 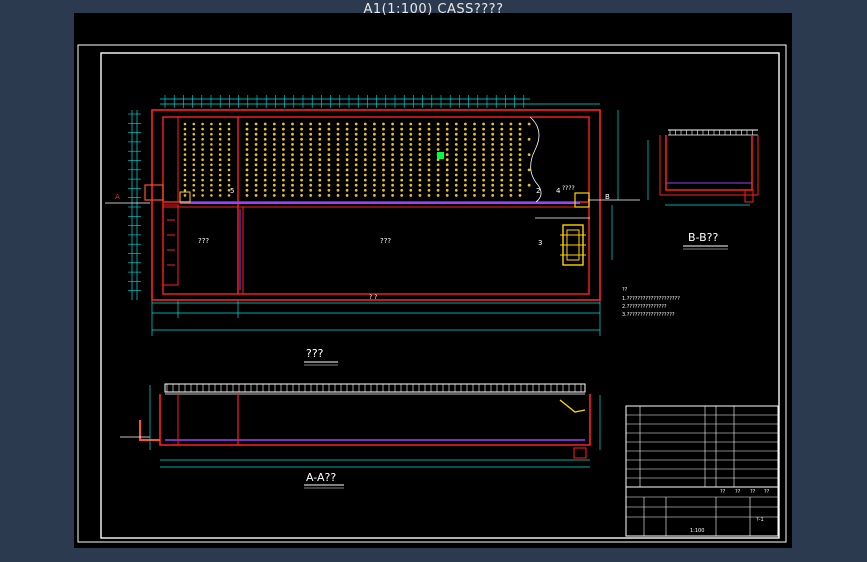 I want to click on title-block: ?? ?? ?? ?? ?-1 1:100, so click(x=702, y=471).